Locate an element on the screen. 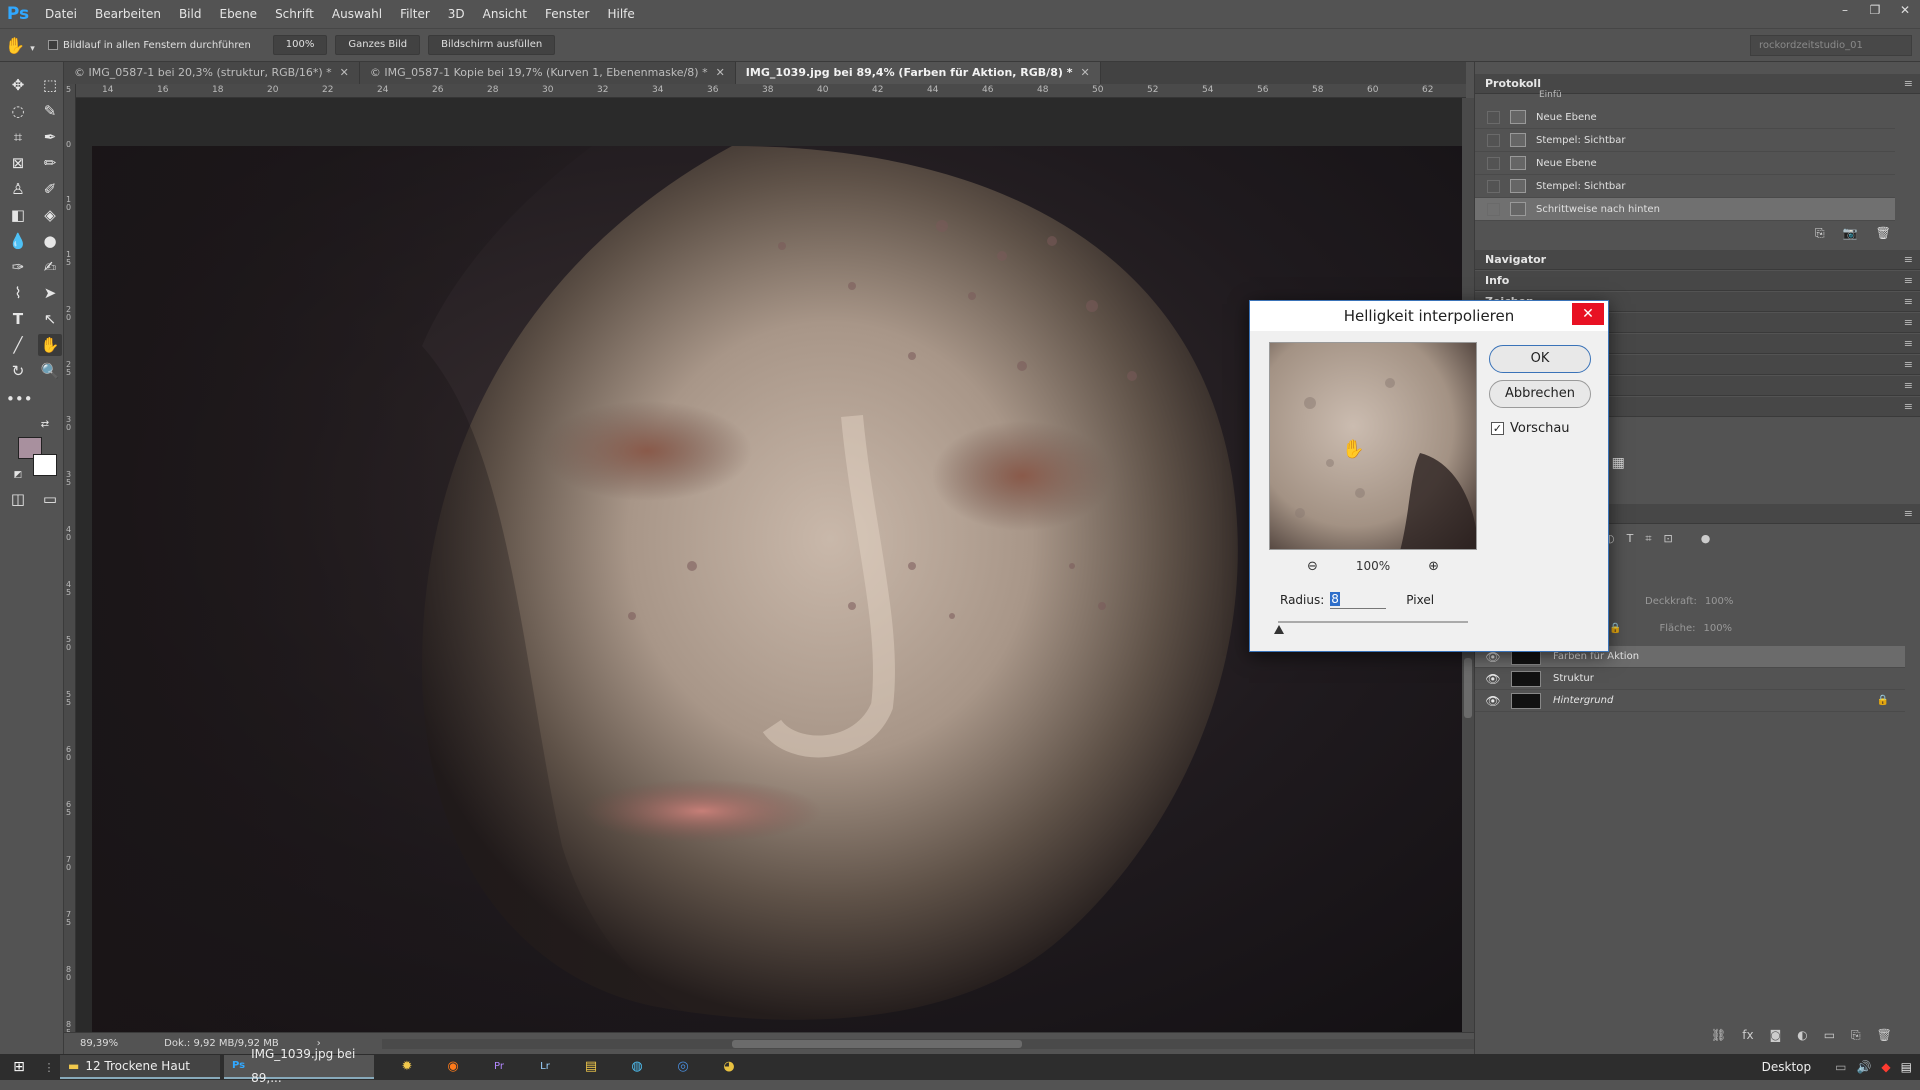 Image resolution: width=1920 pixels, height=1090 pixels. new-document-icon: ⎘ is located at coordinates (1820, 233).